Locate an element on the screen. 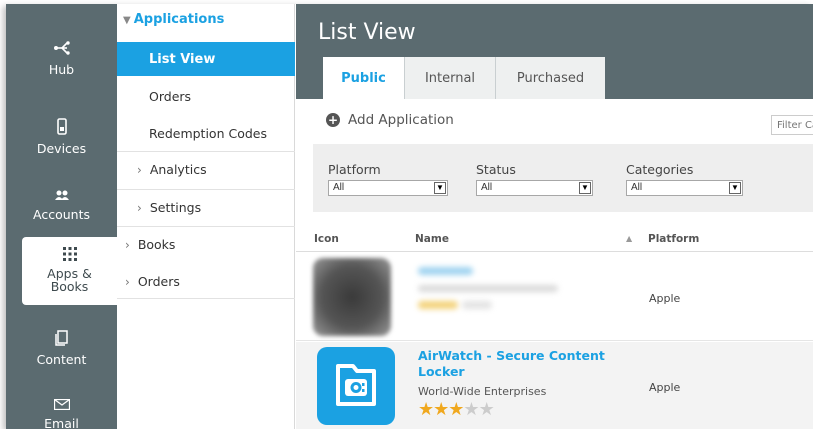 The height and width of the screenshot is (429, 813). accounts-icon is located at coordinates (61, 196).